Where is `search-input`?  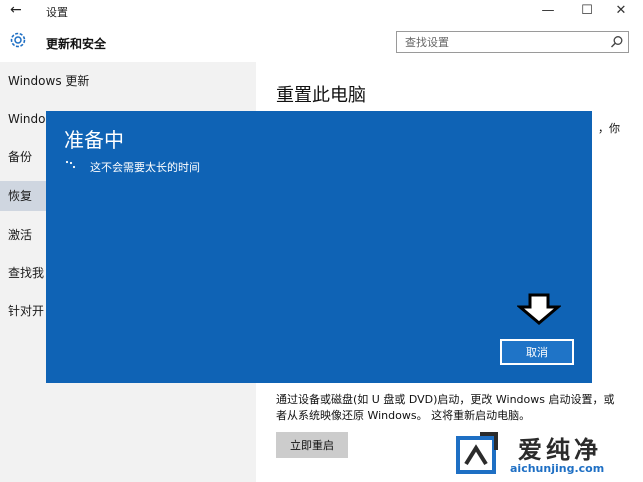 search-input is located at coordinates (501, 42).